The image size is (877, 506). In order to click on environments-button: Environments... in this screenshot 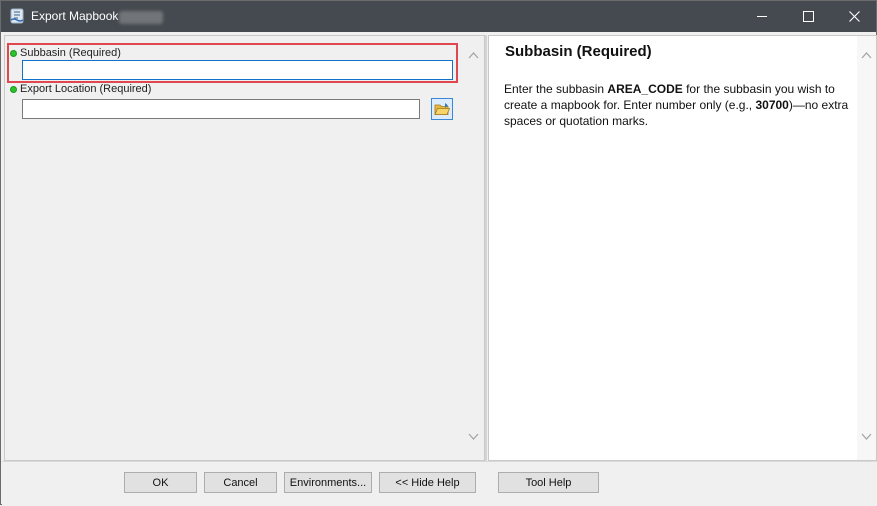, I will do `click(328, 482)`.